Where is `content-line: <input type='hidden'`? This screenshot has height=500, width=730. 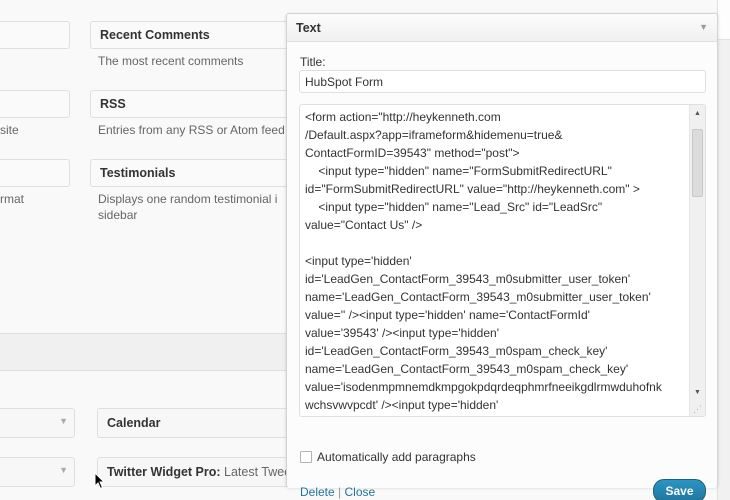
content-line: <input type='hidden' is located at coordinates (358, 261).